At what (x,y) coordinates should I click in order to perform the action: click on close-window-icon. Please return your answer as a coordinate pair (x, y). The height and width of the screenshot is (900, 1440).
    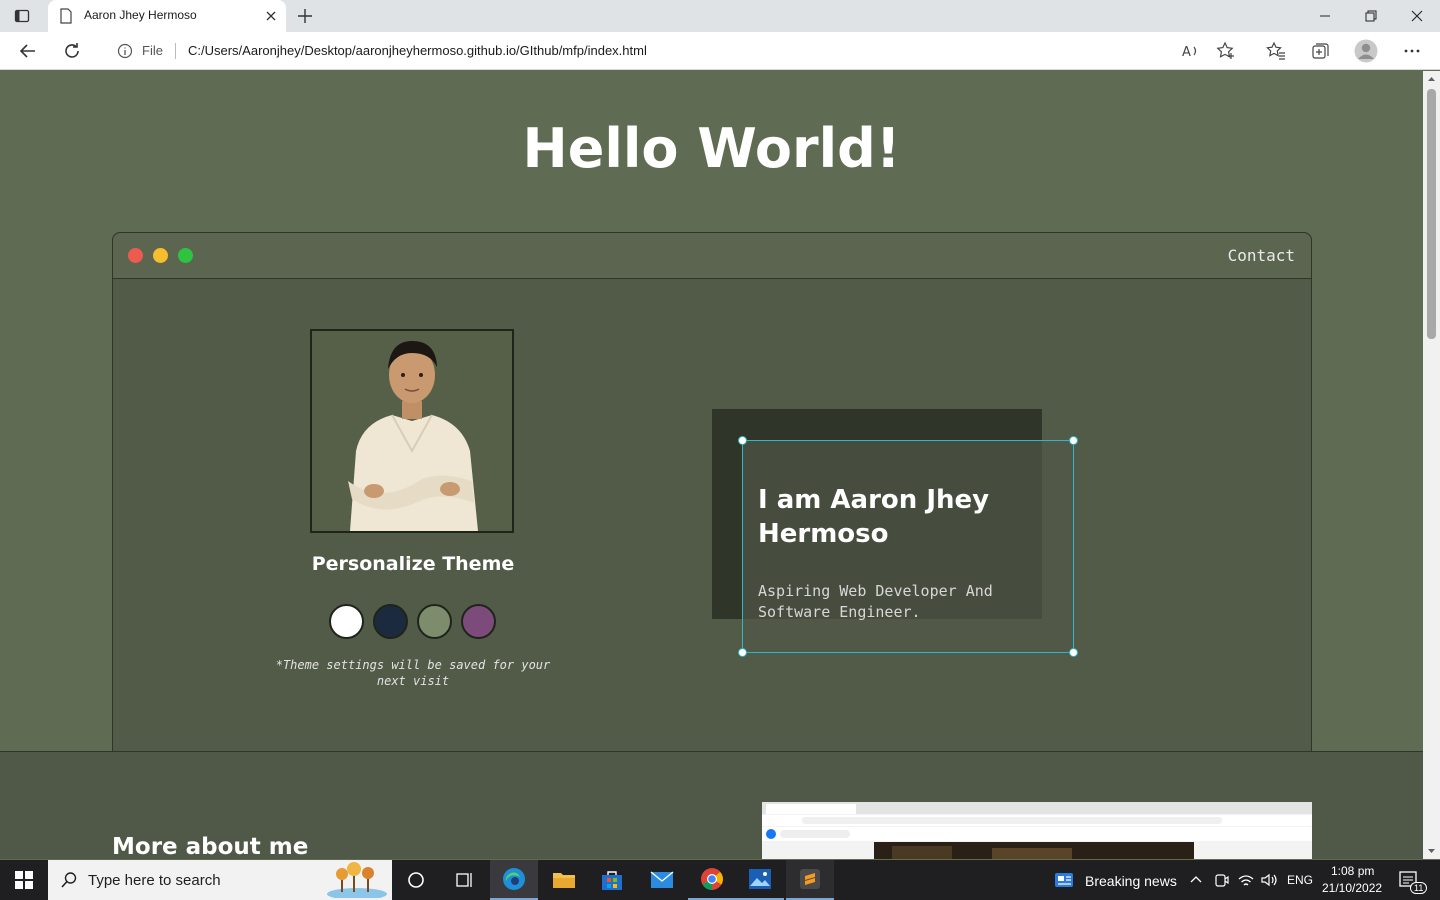
    Looking at the image, I should click on (1417, 16).